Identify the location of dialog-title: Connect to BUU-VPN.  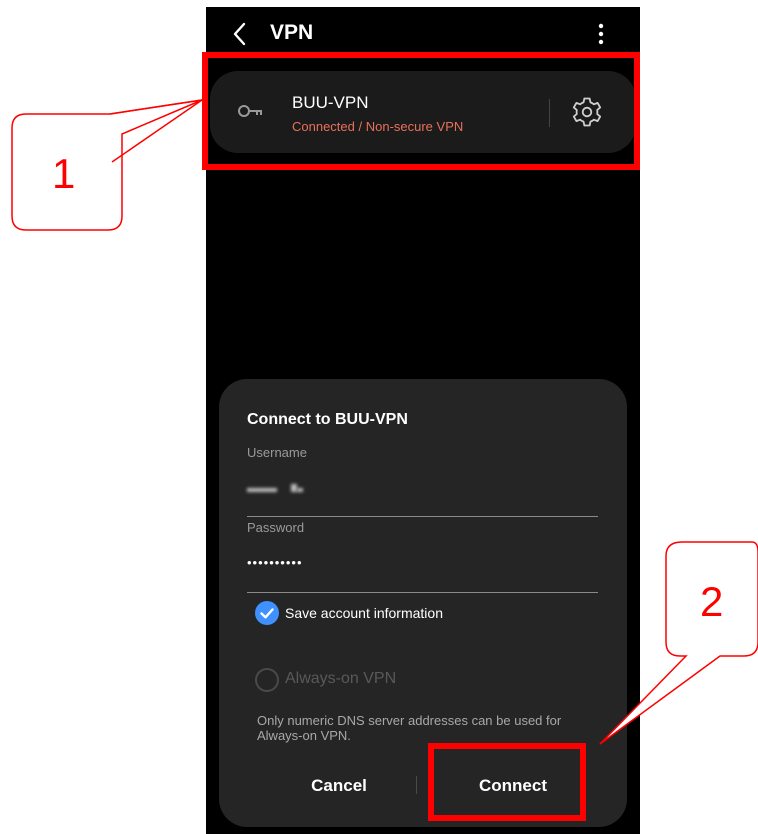
(327, 419).